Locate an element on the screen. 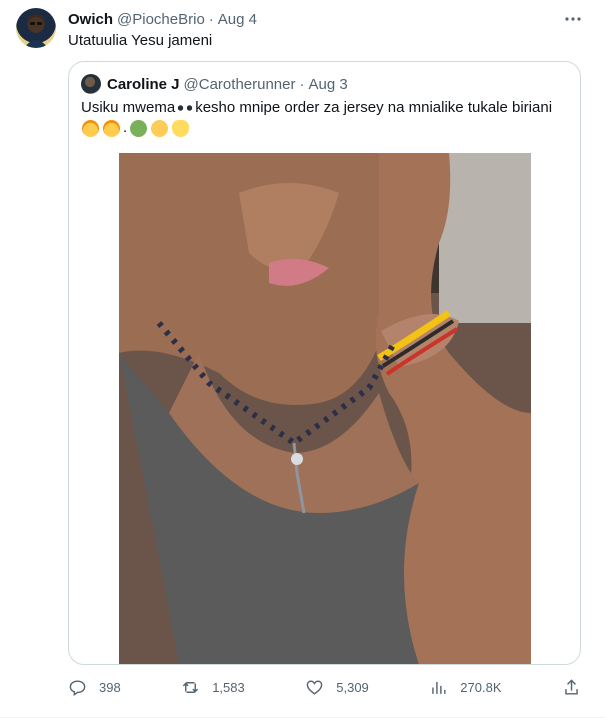 Image resolution: width=605 pixels, height=718 pixels. tweet-actions: 398 1,583 5,309 270.8K is located at coordinates (324, 687).